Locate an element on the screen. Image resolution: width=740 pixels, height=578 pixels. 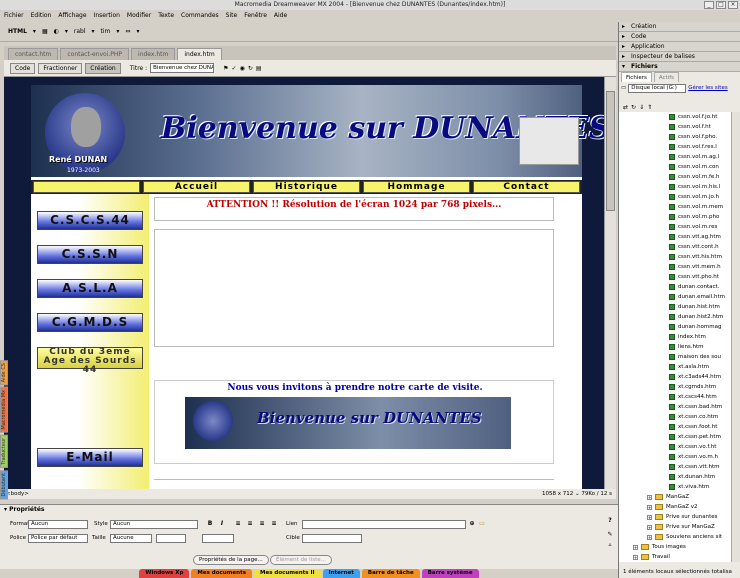
expand-icon: ▵ is located at coordinates (610, 545).